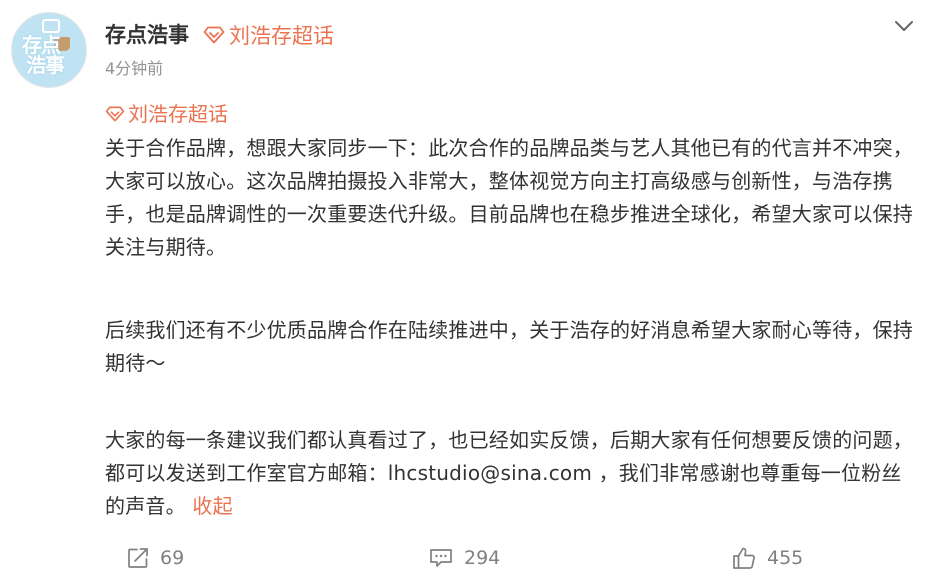 The image size is (942, 582). I want to click on avatar-text: 浩事, so click(45, 65).